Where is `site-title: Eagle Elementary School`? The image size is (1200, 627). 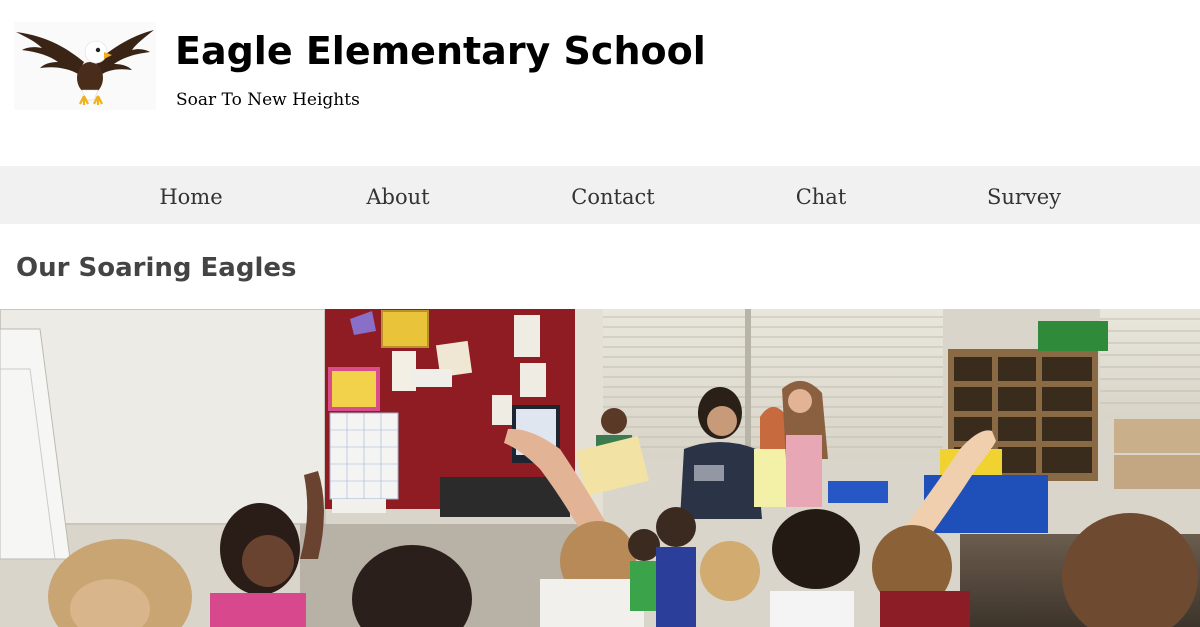
site-title: Eagle Elementary School is located at coordinates (440, 51).